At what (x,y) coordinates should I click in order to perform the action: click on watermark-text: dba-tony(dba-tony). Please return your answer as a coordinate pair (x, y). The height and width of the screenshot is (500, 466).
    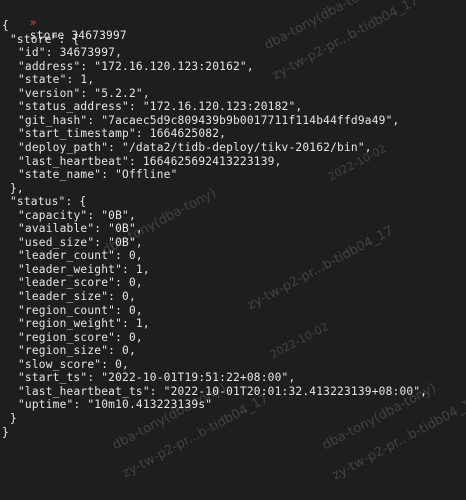
    Looking at the image, I should click on (321, 27).